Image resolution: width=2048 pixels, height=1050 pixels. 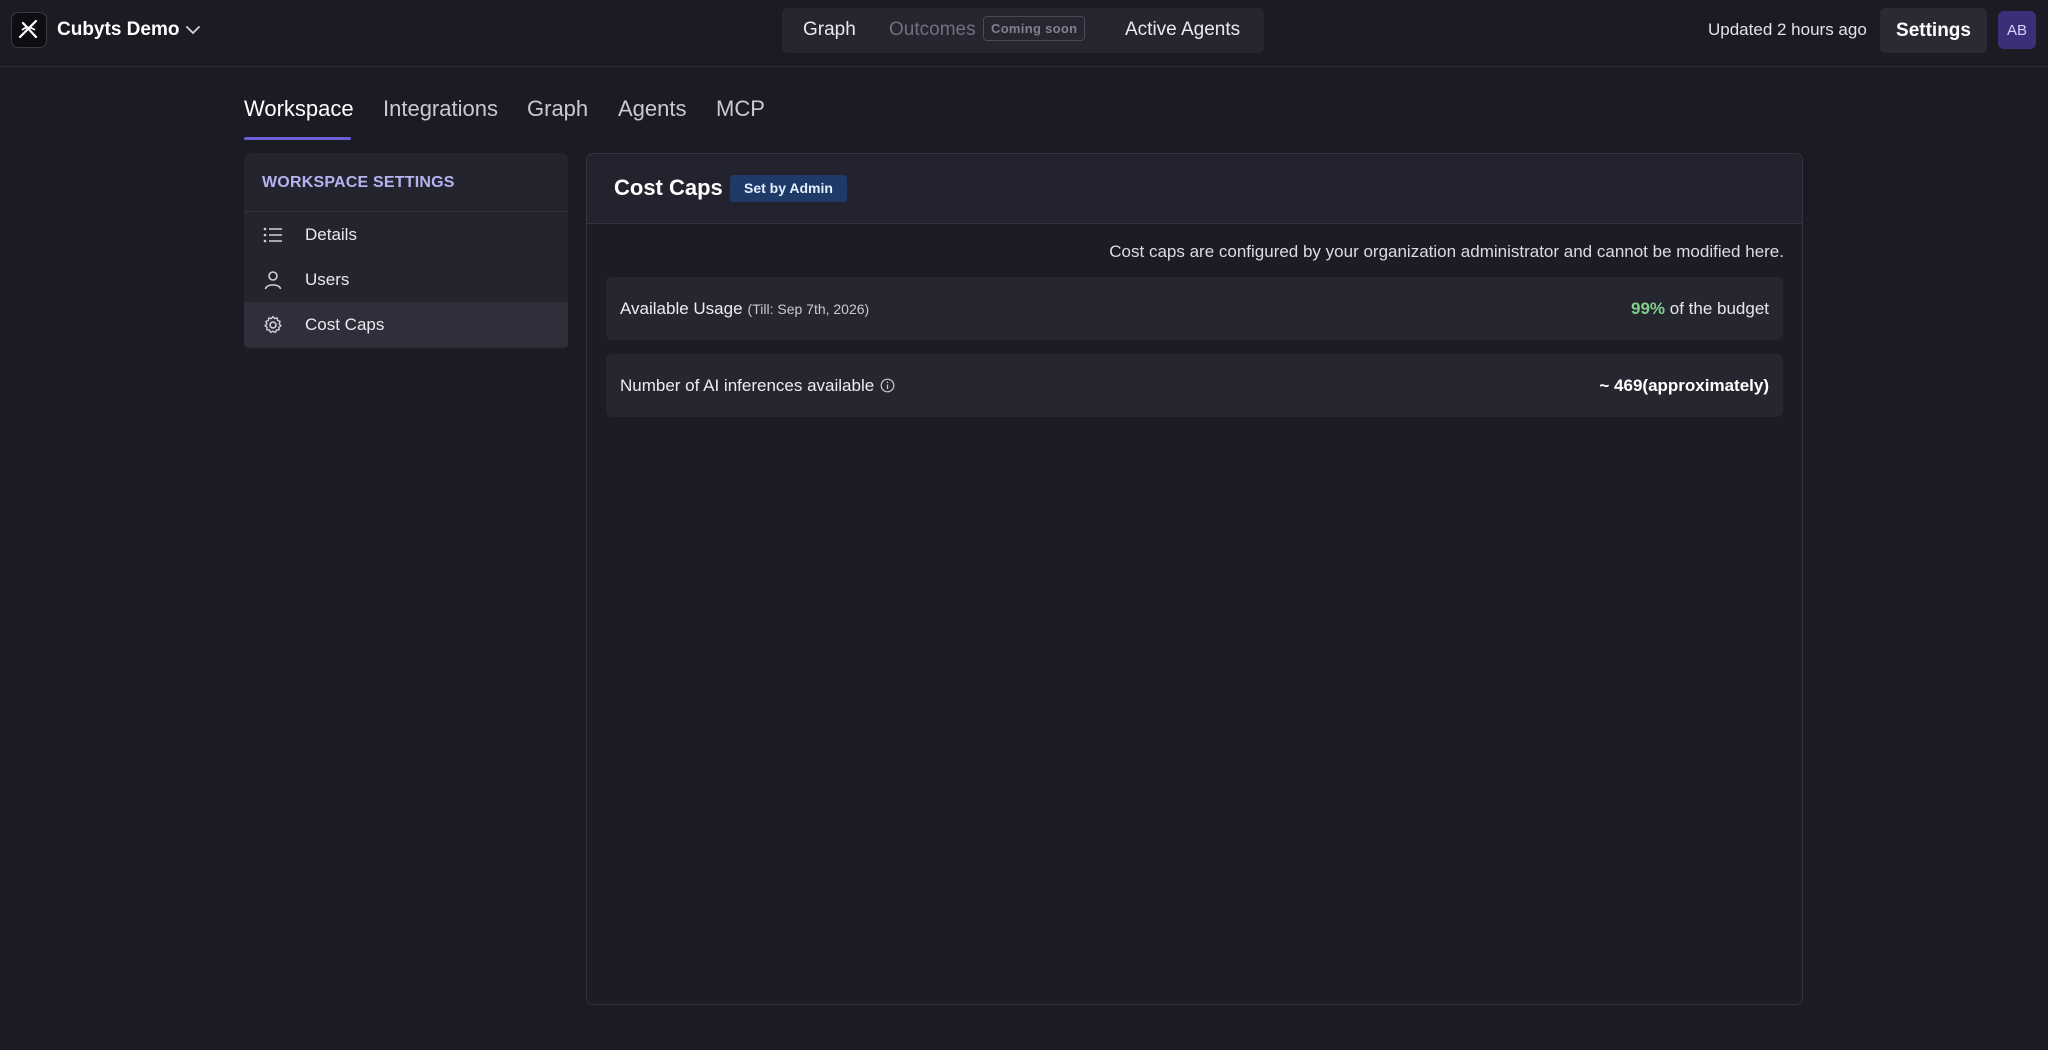 What do you see at coordinates (1933, 30) in the screenshot?
I see `settings-button: Settings` at bounding box center [1933, 30].